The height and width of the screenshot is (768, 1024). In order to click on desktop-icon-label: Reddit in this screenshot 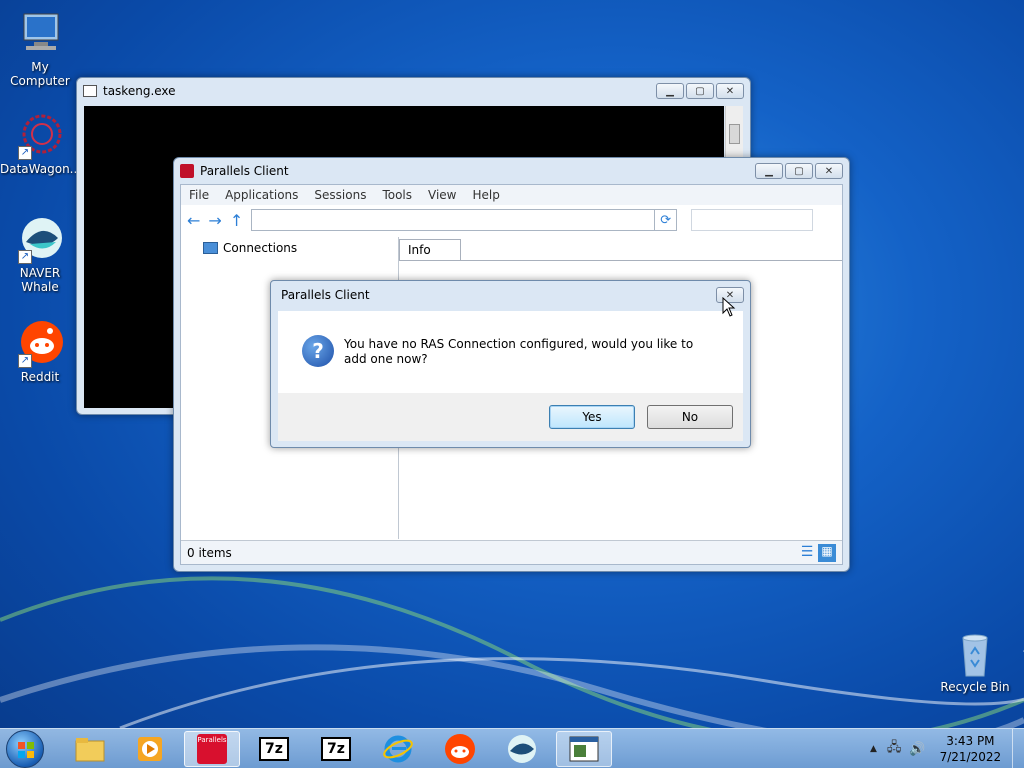, I will do `click(40, 377)`.